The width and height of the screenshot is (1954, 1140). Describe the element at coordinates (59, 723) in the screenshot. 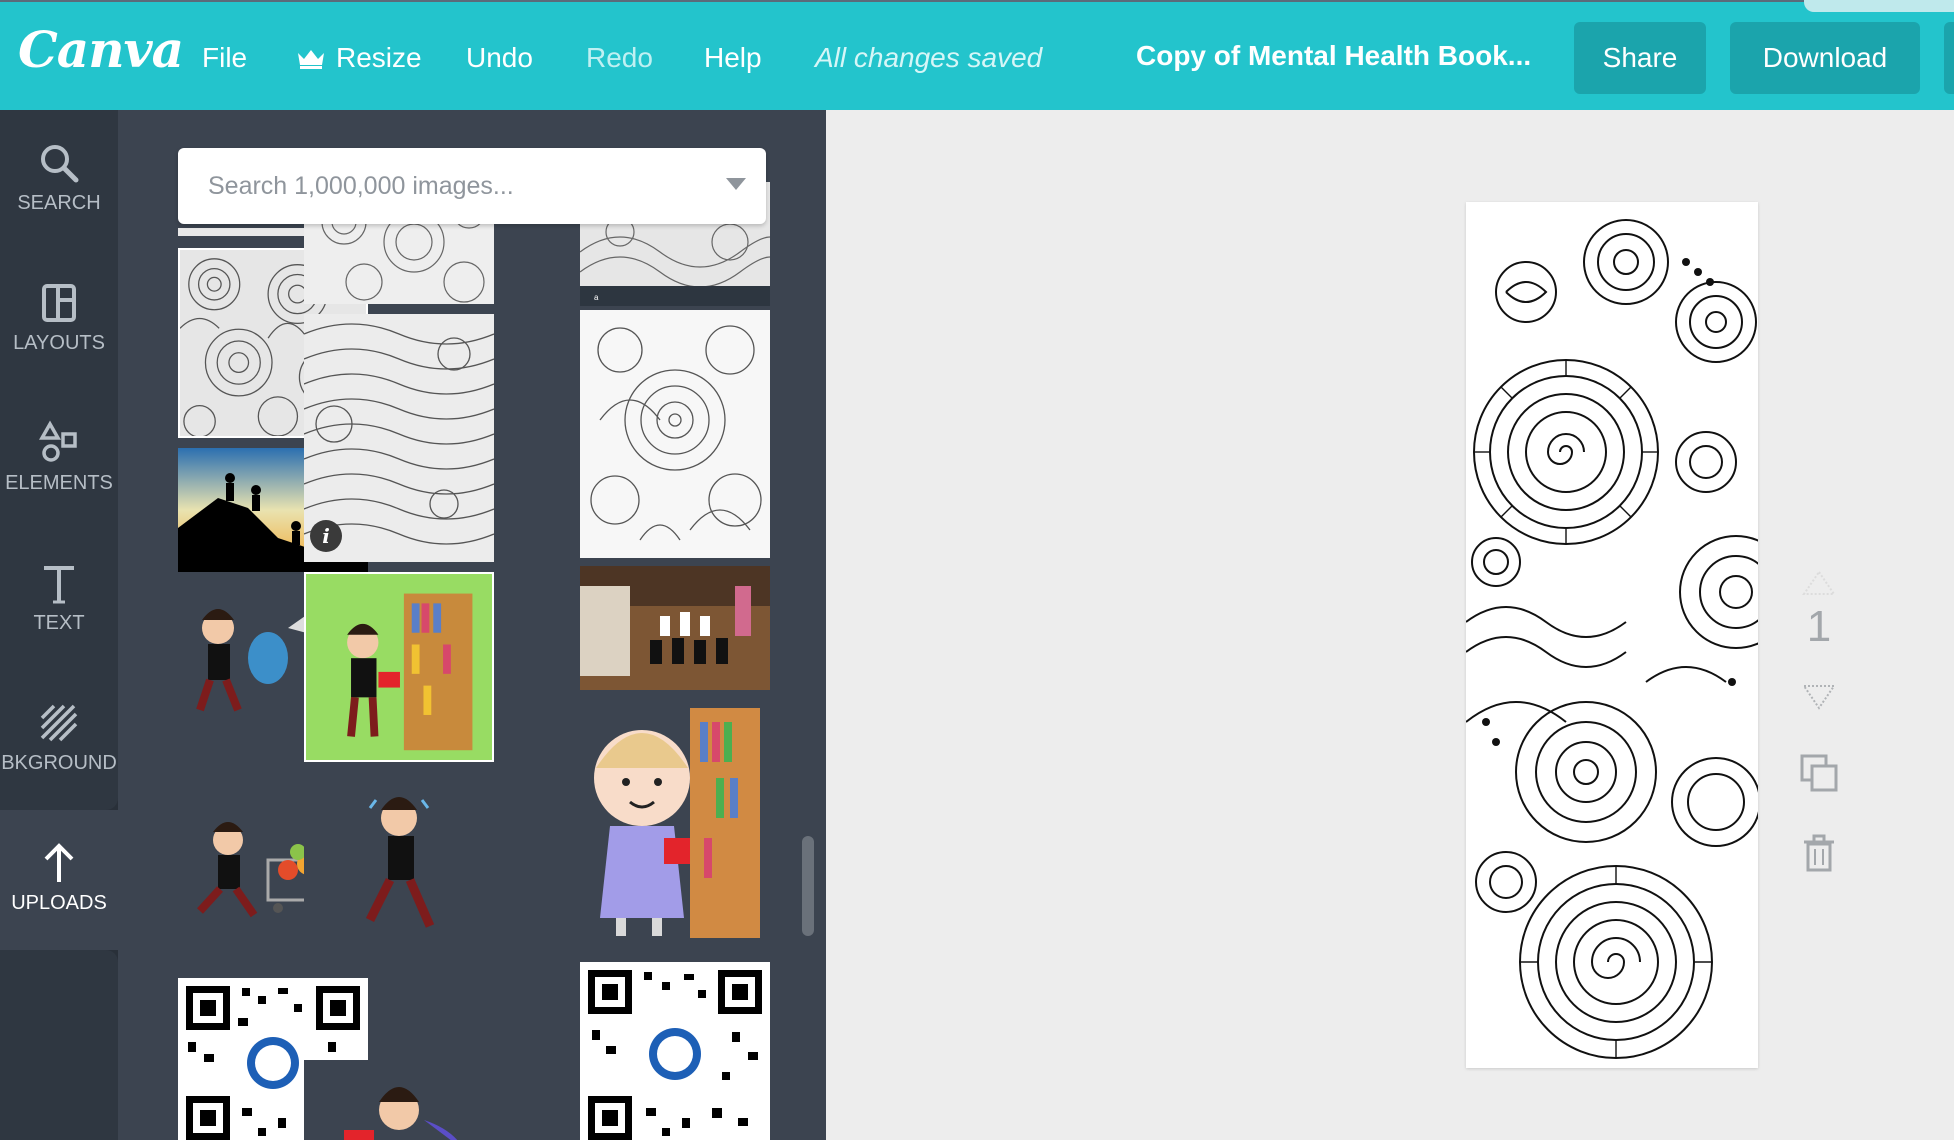

I see `background-icon` at that location.